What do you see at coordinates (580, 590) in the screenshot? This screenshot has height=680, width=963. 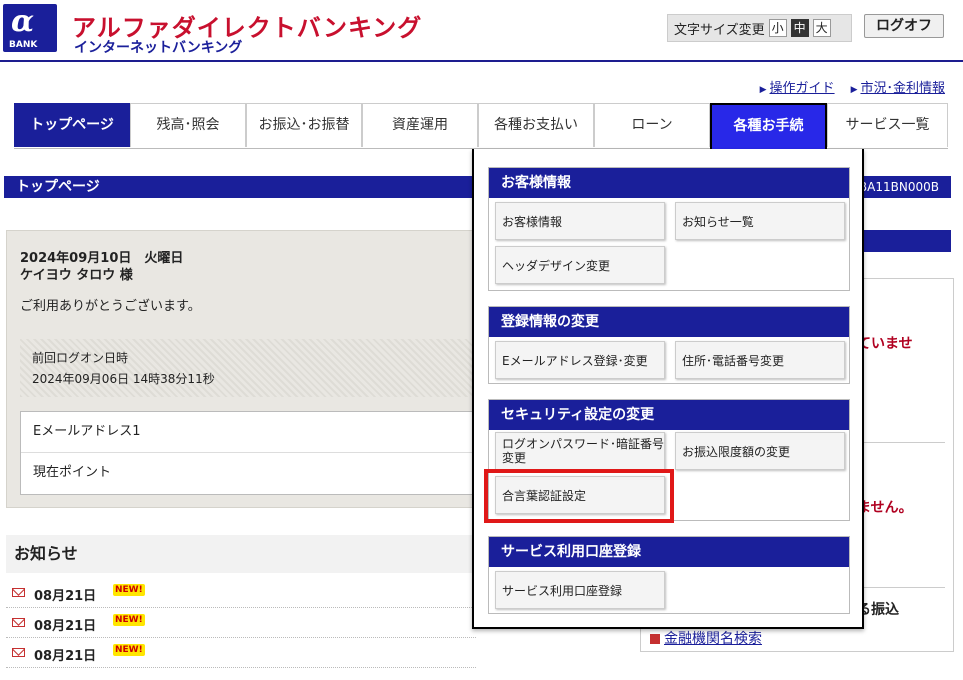 I see `menu-service-account-register: サービス利用口座登録` at bounding box center [580, 590].